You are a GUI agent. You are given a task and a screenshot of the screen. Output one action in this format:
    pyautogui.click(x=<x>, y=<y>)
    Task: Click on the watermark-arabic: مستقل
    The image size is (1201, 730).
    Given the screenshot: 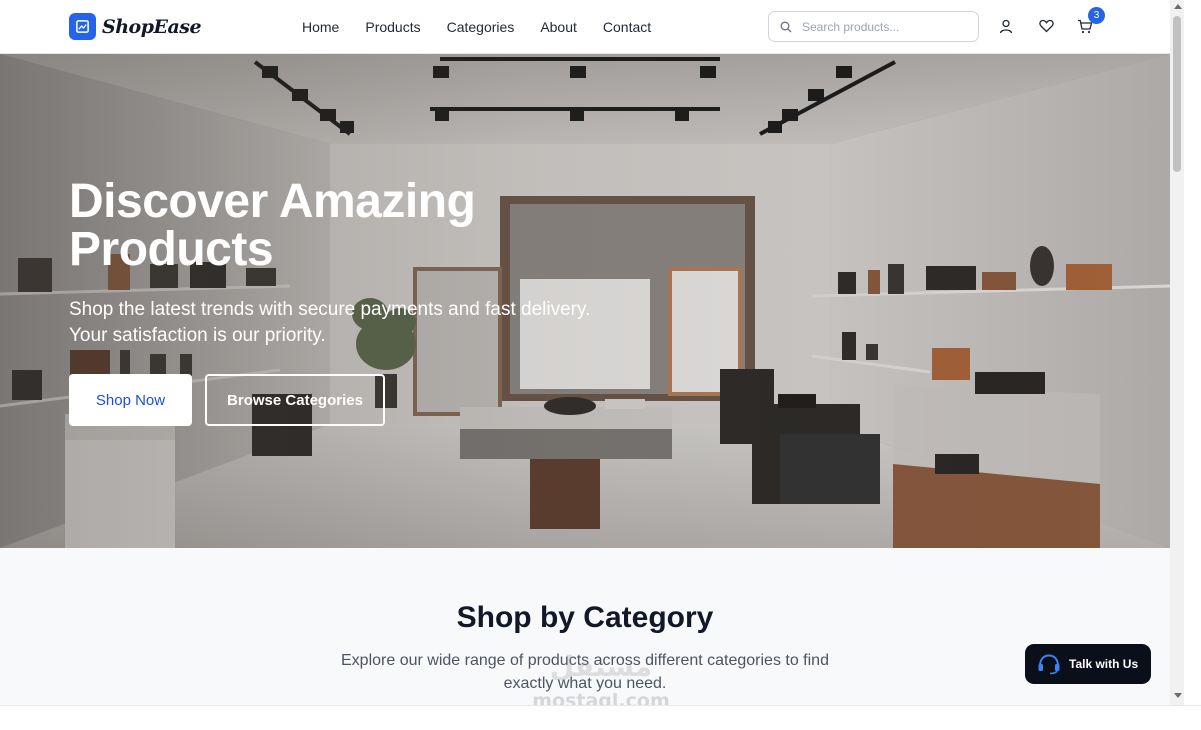 What is the action you would take?
    pyautogui.click(x=601, y=666)
    